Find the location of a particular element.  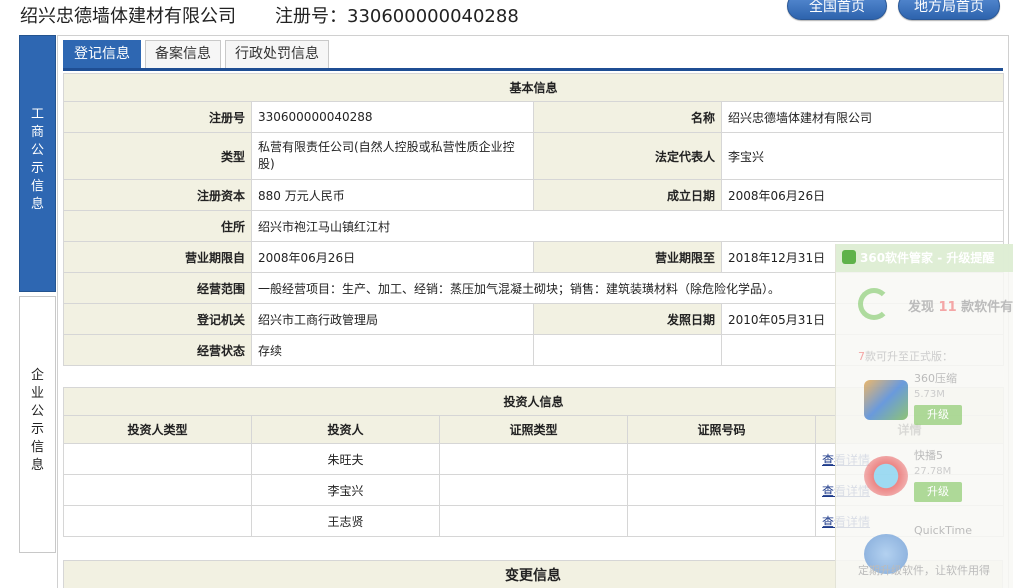

company-name: 绍兴忠德墙体建材有限公司 is located at coordinates (128, 16).